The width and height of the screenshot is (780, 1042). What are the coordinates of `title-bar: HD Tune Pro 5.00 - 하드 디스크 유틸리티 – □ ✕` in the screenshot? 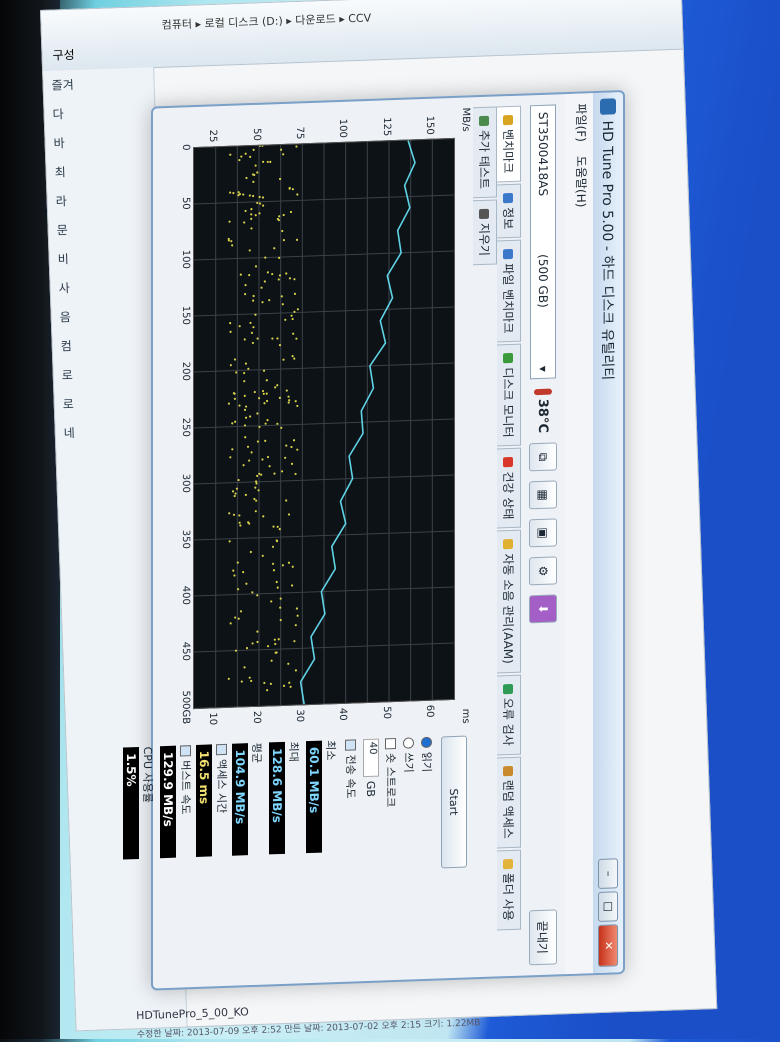 It's located at (608, 533).